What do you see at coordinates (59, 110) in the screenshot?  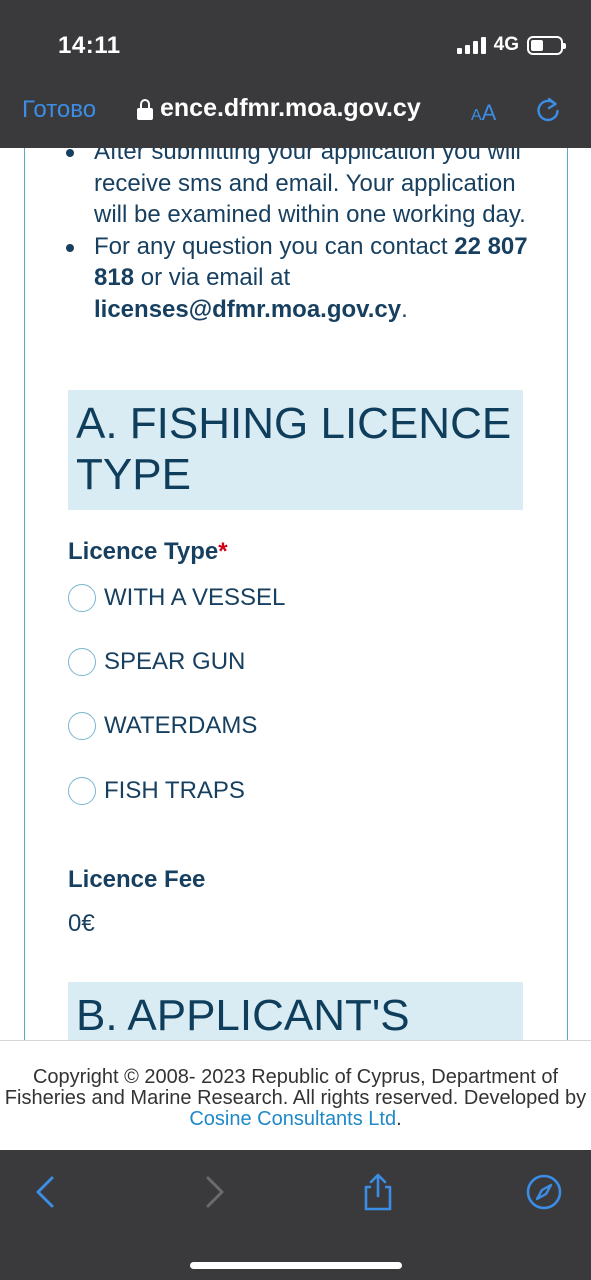 I see `done-button: Готово` at bounding box center [59, 110].